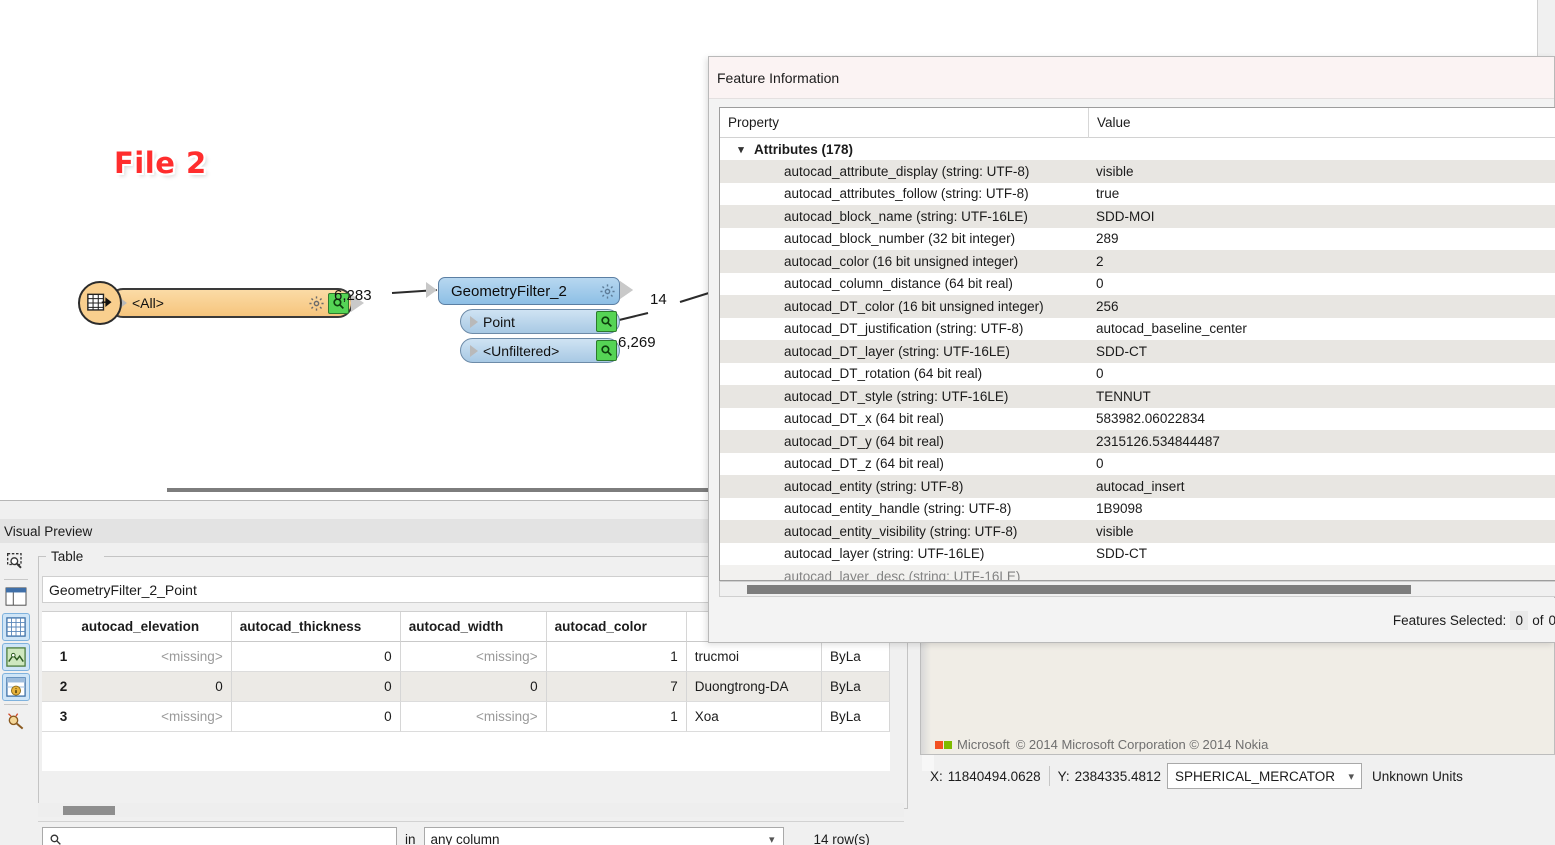 The height and width of the screenshot is (845, 1555). Describe the element at coordinates (431, 290) in the screenshot. I see `filter-input-arrow` at that location.